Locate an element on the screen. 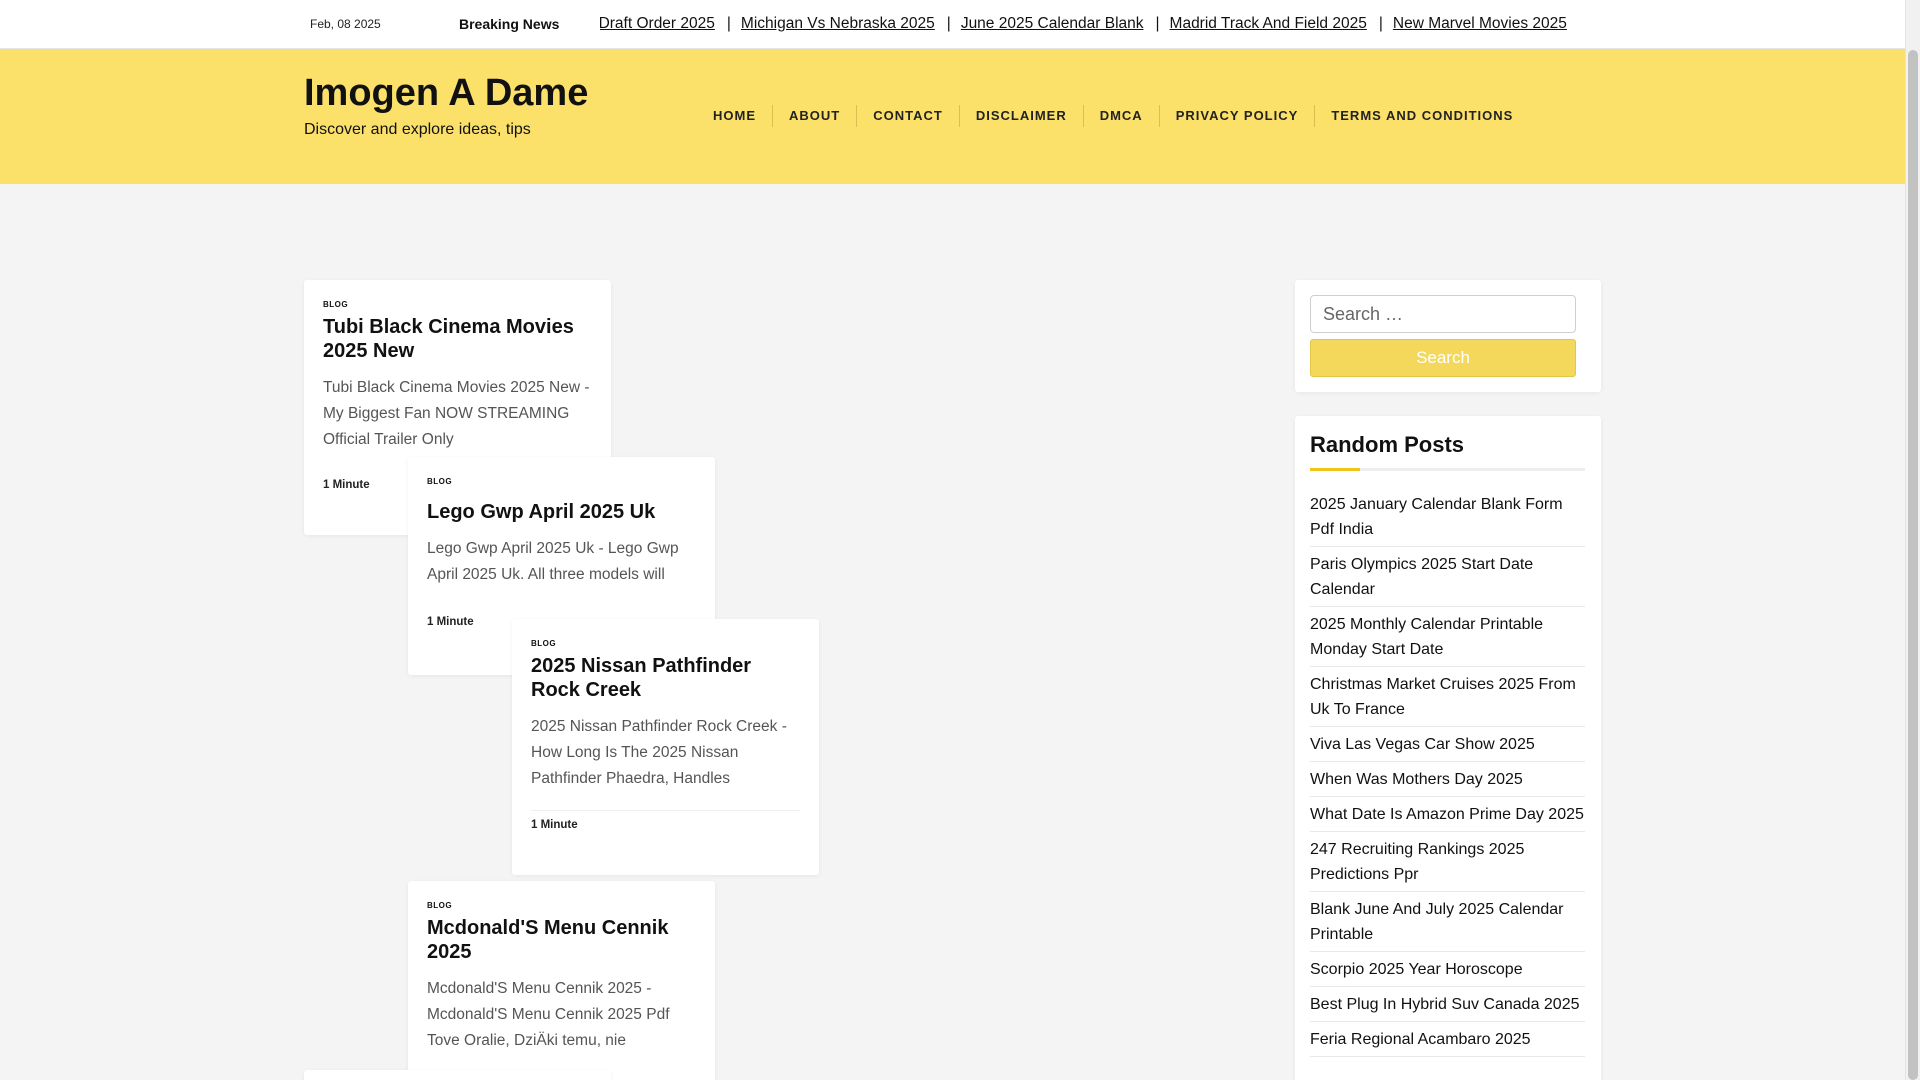 This screenshot has height=1080, width=1920. random-post-link: Feria Regional Acambaro 2025 is located at coordinates (1447, 1041).